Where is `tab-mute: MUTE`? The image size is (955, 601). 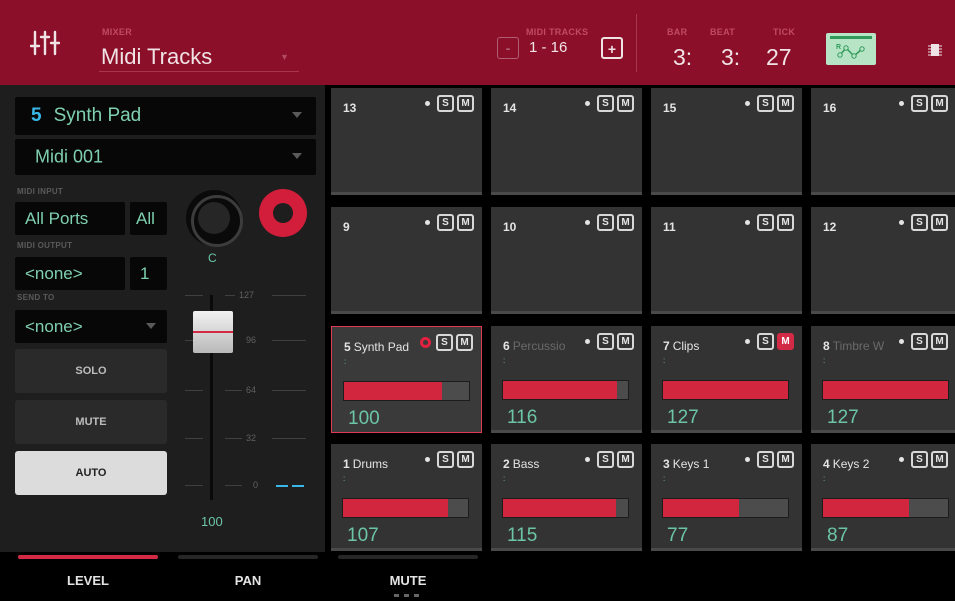 tab-mute: MUTE is located at coordinates (408, 576).